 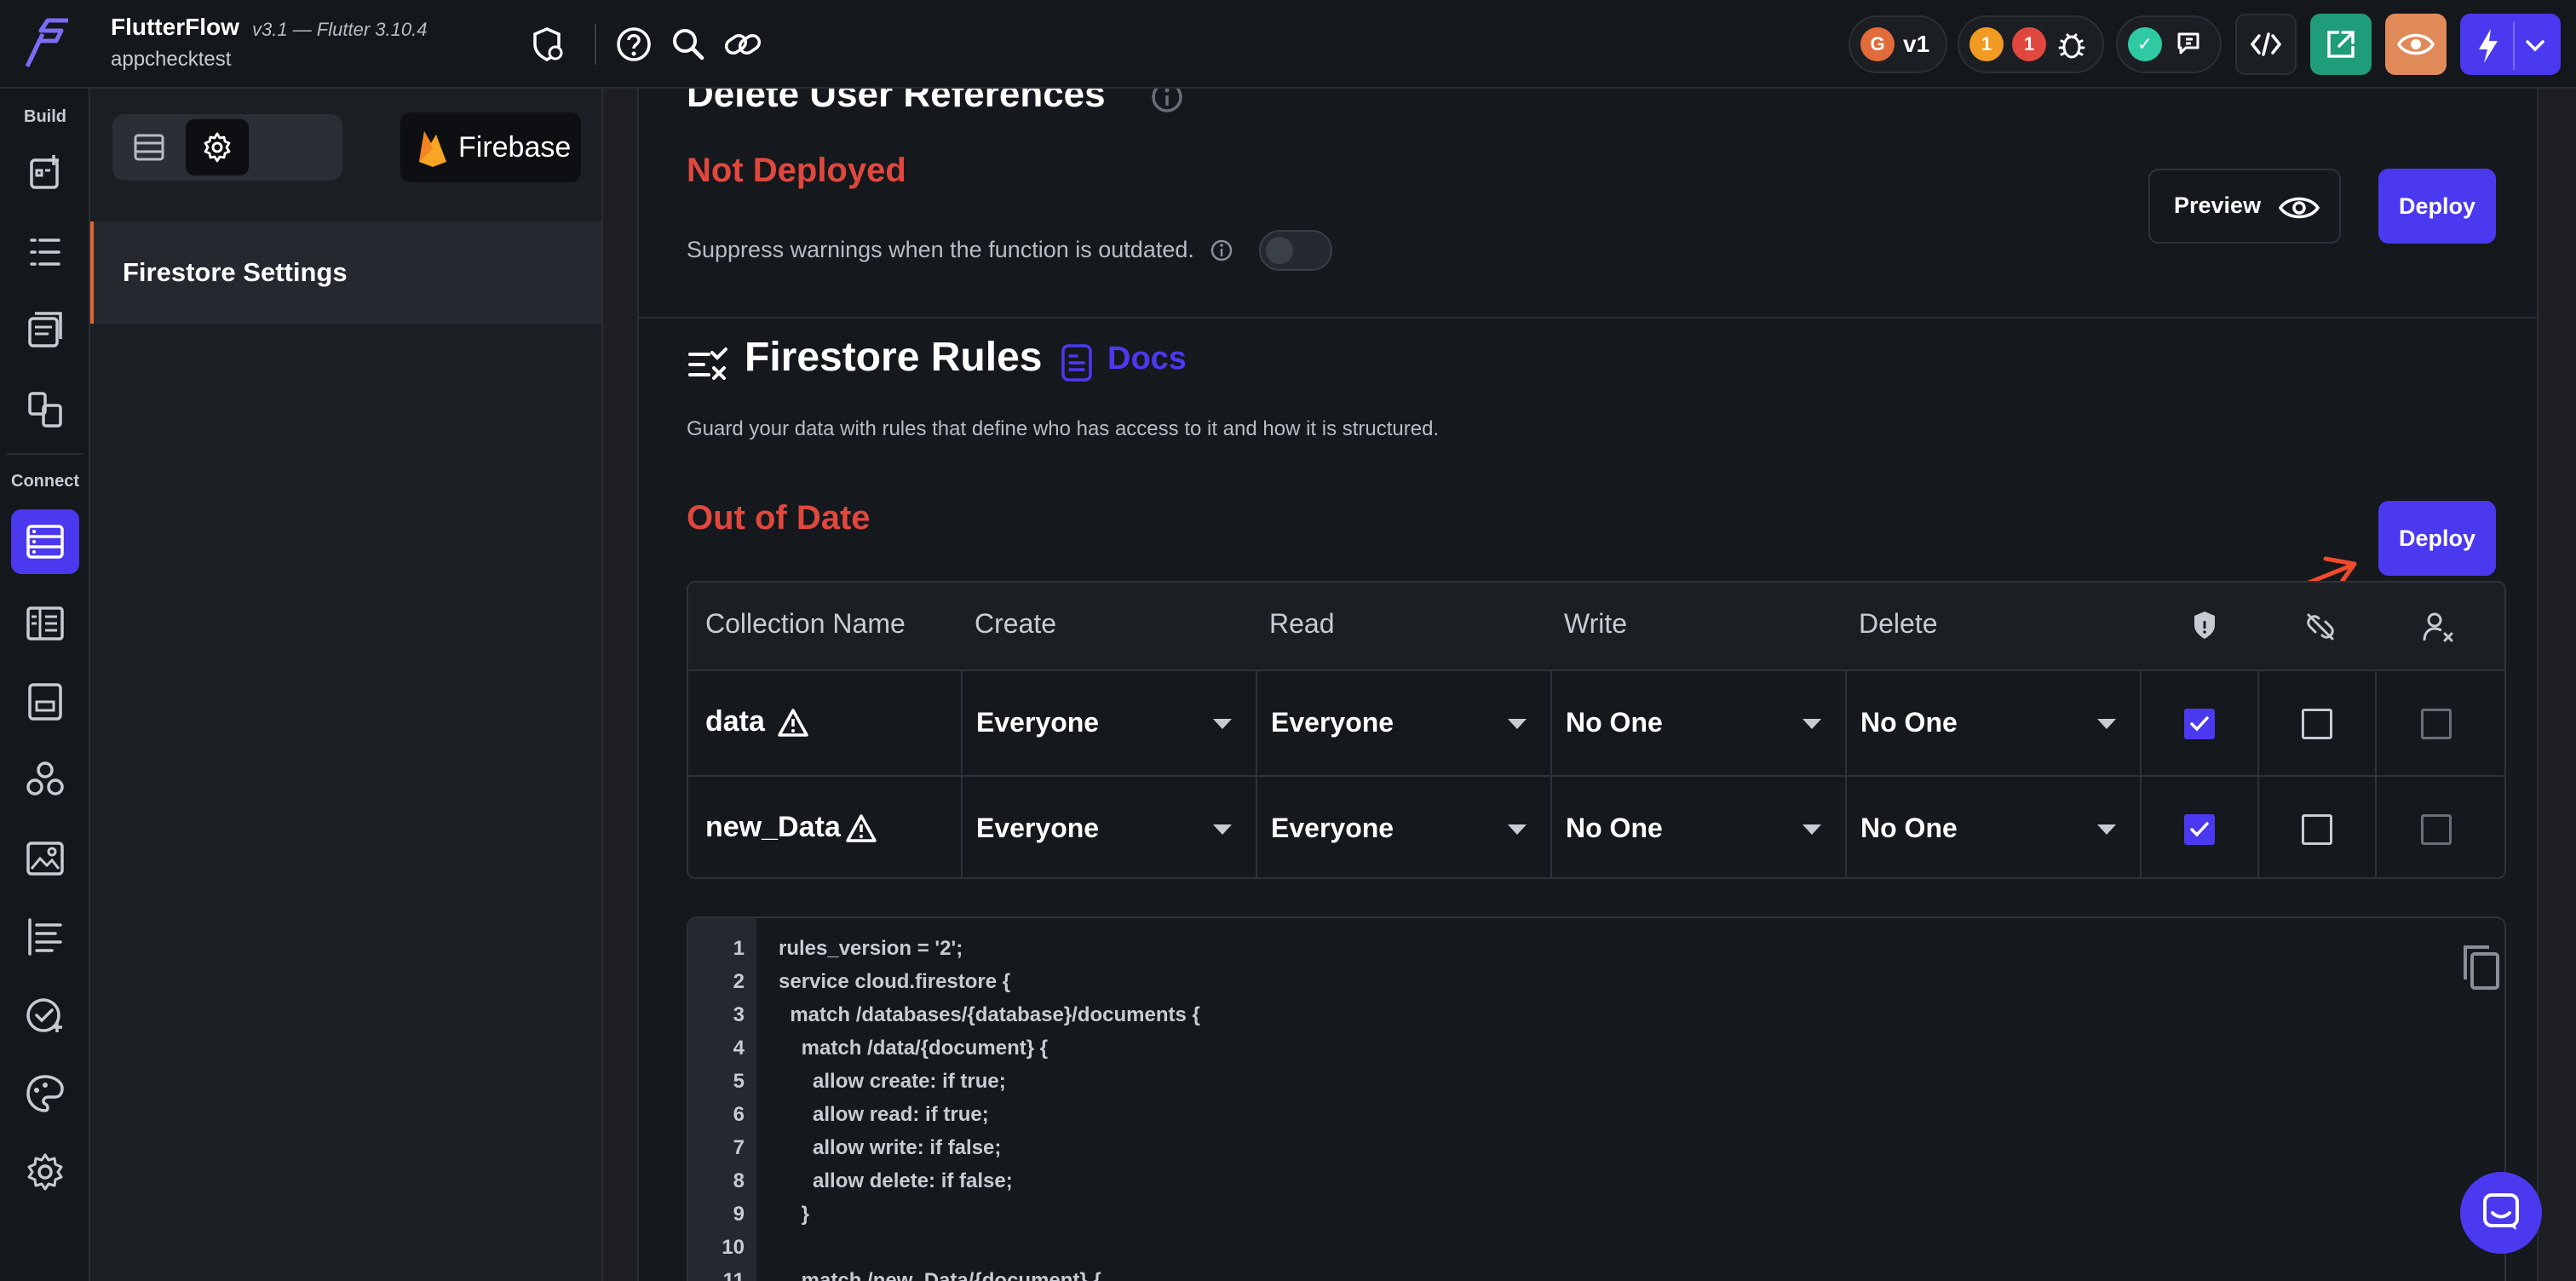 What do you see at coordinates (739, 1214) in the screenshot?
I see `line-number: 9` at bounding box center [739, 1214].